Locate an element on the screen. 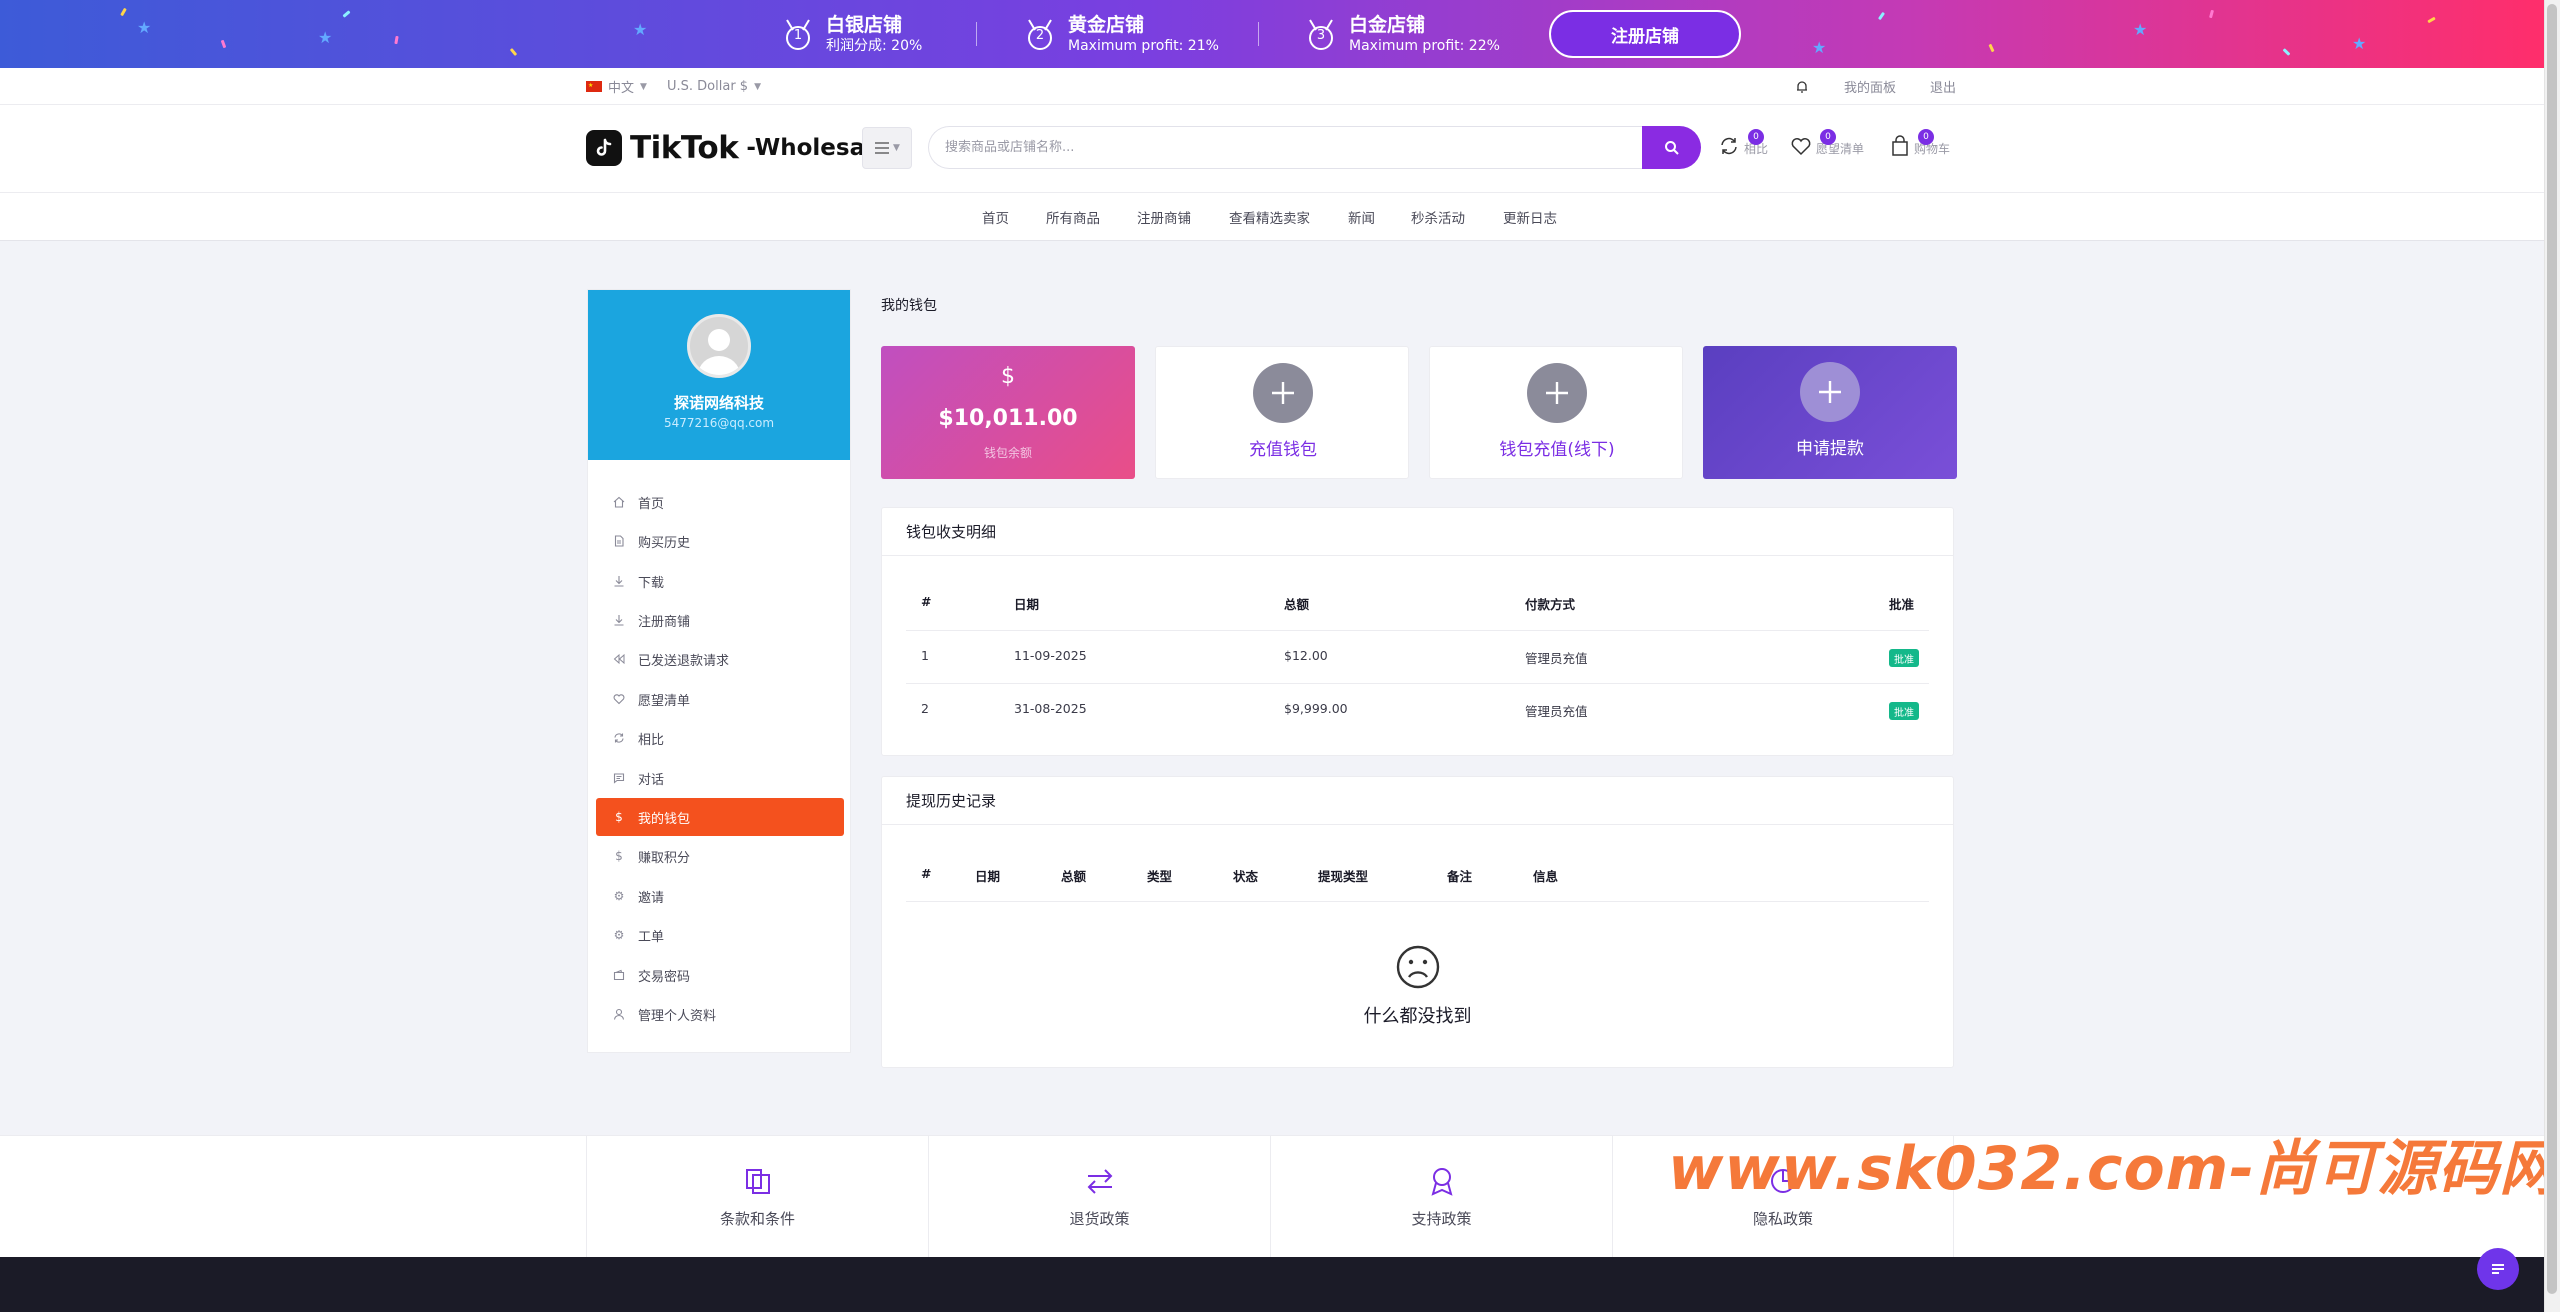 This screenshot has width=2560, height=1312. notification-button is located at coordinates (1802, 86).